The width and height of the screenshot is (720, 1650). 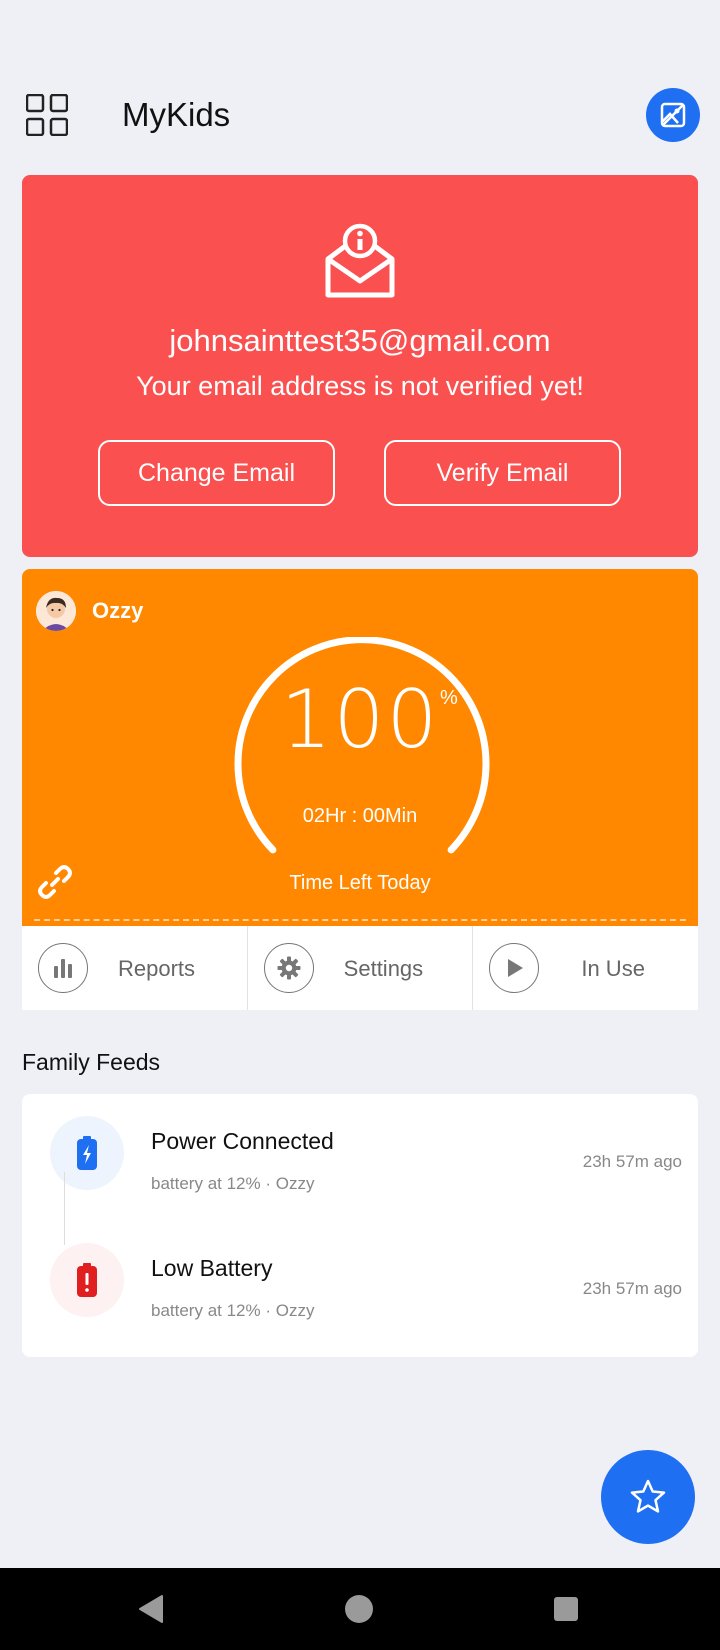 What do you see at coordinates (360, 386) in the screenshot?
I see `verification-warning: Your email address is not verified yet!` at bounding box center [360, 386].